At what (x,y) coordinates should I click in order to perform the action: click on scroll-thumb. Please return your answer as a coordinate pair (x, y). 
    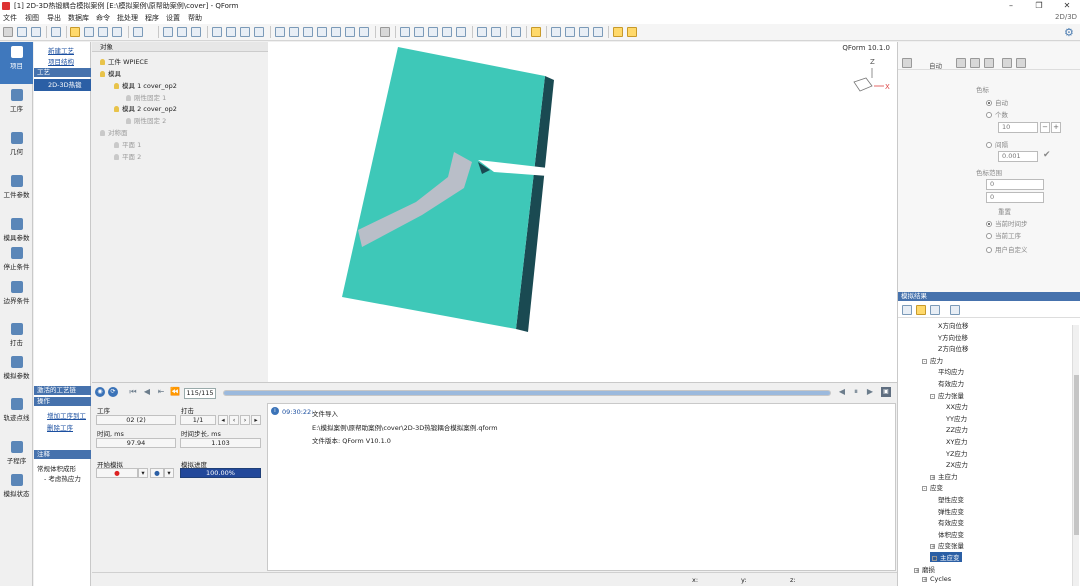
    Looking at the image, I should click on (1076, 455).